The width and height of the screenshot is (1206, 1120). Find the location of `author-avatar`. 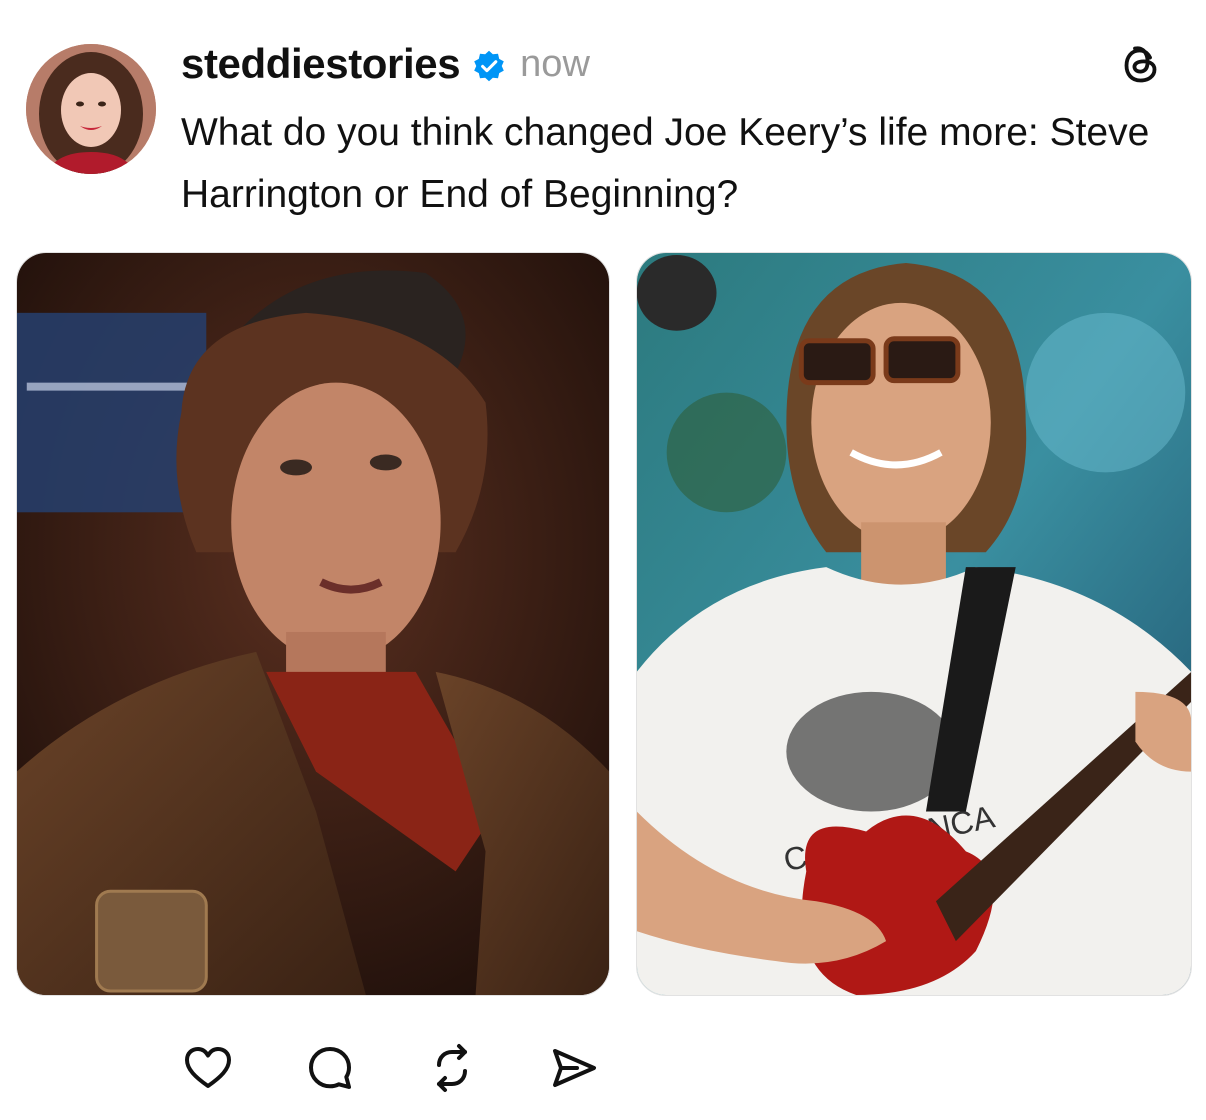

author-avatar is located at coordinates (91, 109).